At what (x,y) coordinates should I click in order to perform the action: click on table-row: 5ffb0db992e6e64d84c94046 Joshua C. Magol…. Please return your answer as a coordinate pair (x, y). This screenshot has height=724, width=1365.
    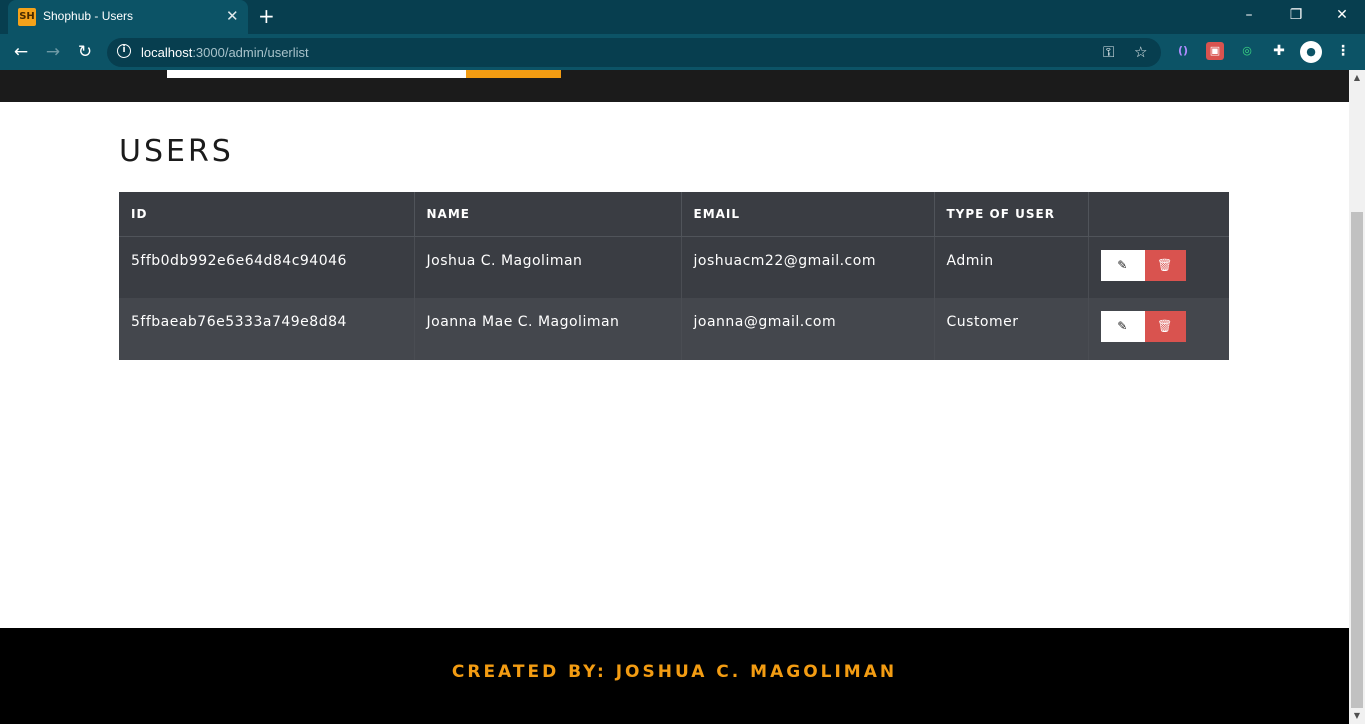
    Looking at the image, I should click on (674, 267).